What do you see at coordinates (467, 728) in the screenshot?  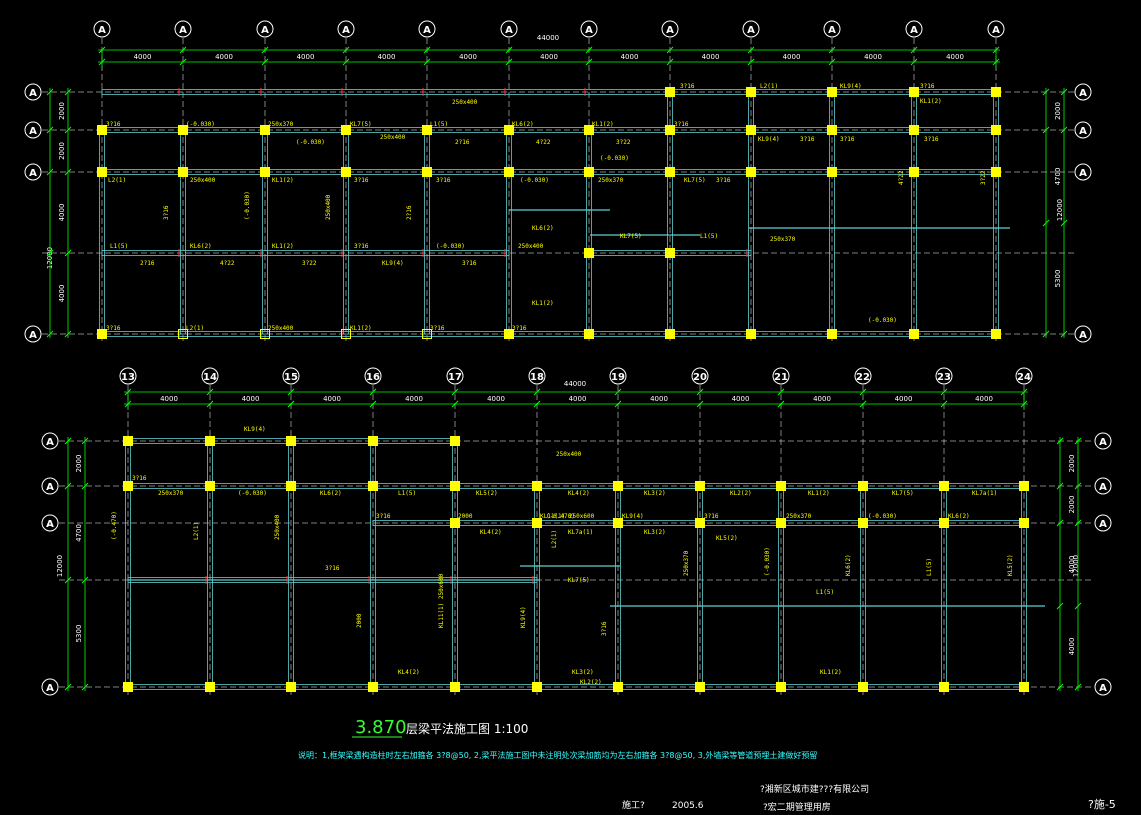 I see `title-text: 层梁平法施工图 1:100` at bounding box center [467, 728].